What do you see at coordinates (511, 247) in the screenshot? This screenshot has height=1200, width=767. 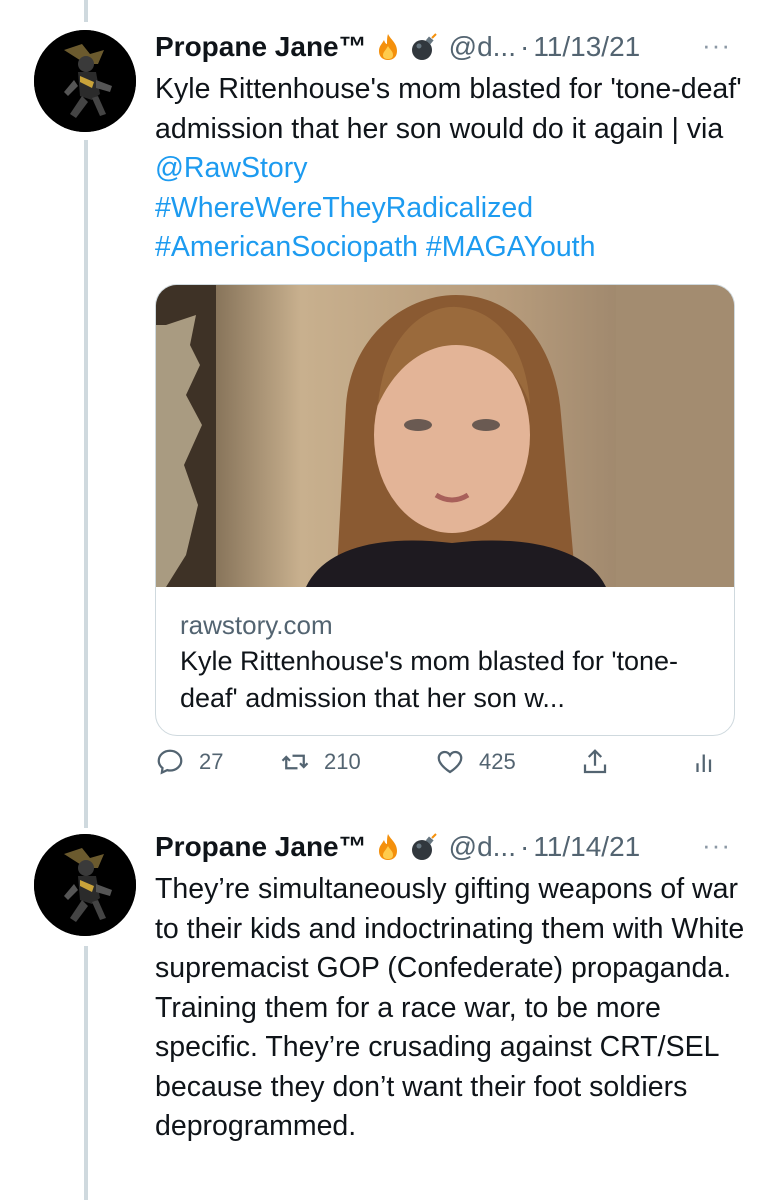 I see `hashtag-link: #MAGAYouth` at bounding box center [511, 247].